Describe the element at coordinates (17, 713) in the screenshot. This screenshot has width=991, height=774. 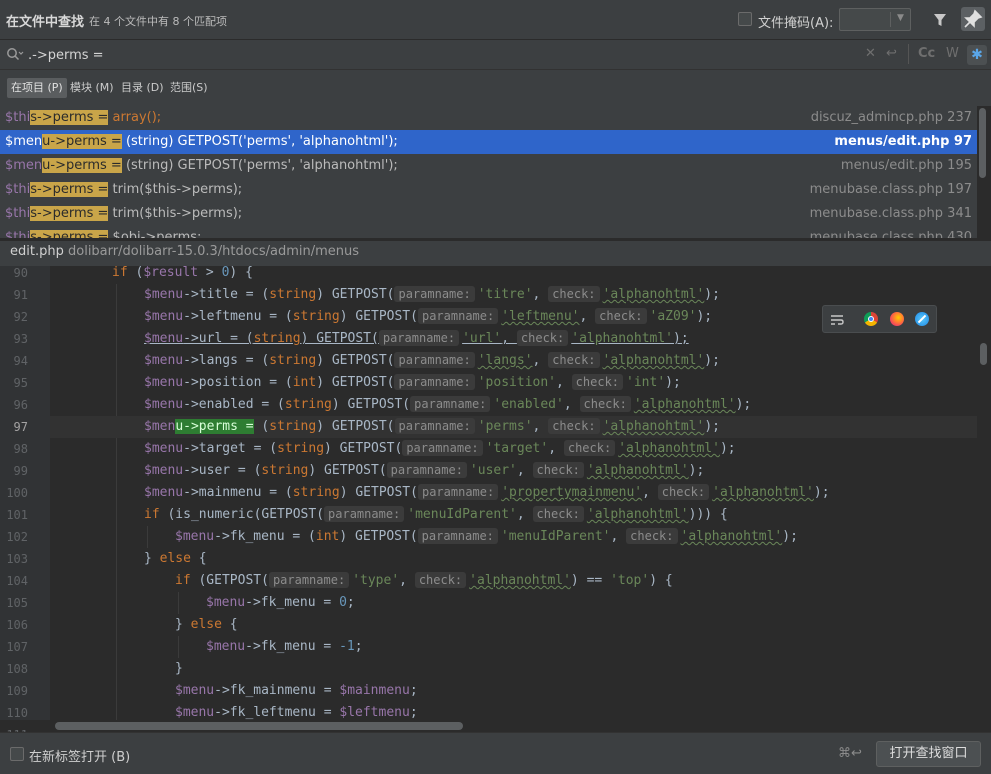
I see `line-number: 110` at that location.